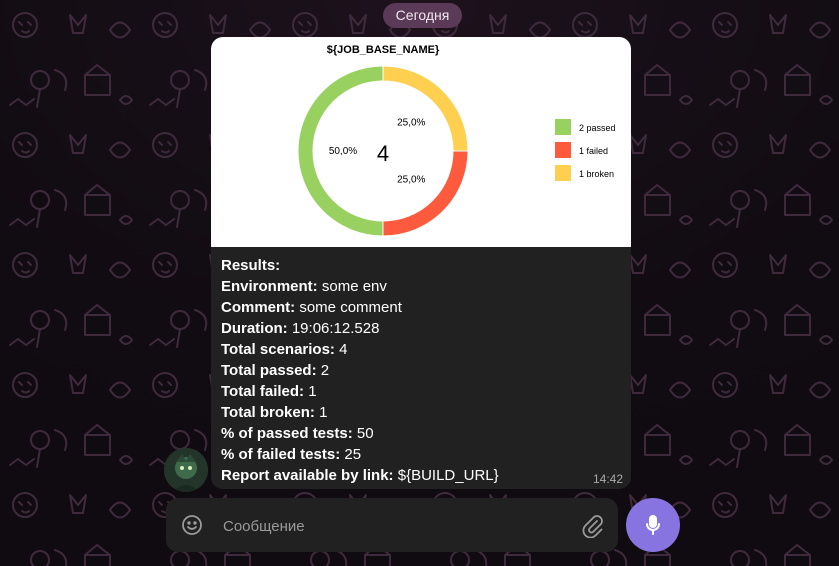 The image size is (839, 566). What do you see at coordinates (365, 433) in the screenshot?
I see `message-line-value: 50` at bounding box center [365, 433].